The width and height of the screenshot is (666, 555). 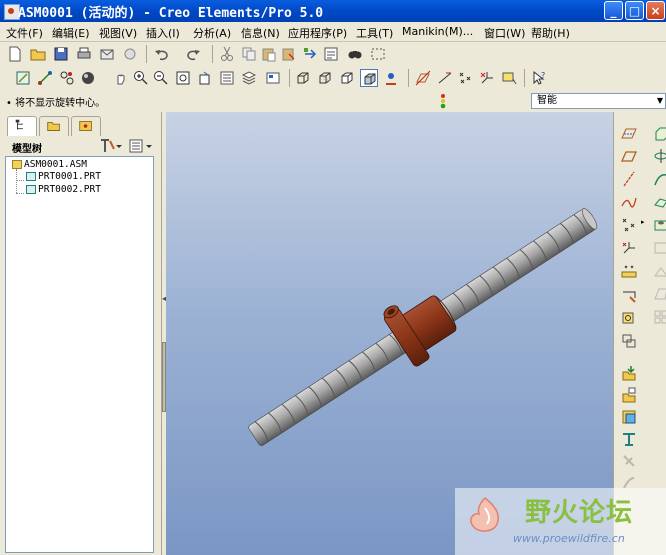 What do you see at coordinates (269, 54) in the screenshot?
I see `paste-icon` at bounding box center [269, 54].